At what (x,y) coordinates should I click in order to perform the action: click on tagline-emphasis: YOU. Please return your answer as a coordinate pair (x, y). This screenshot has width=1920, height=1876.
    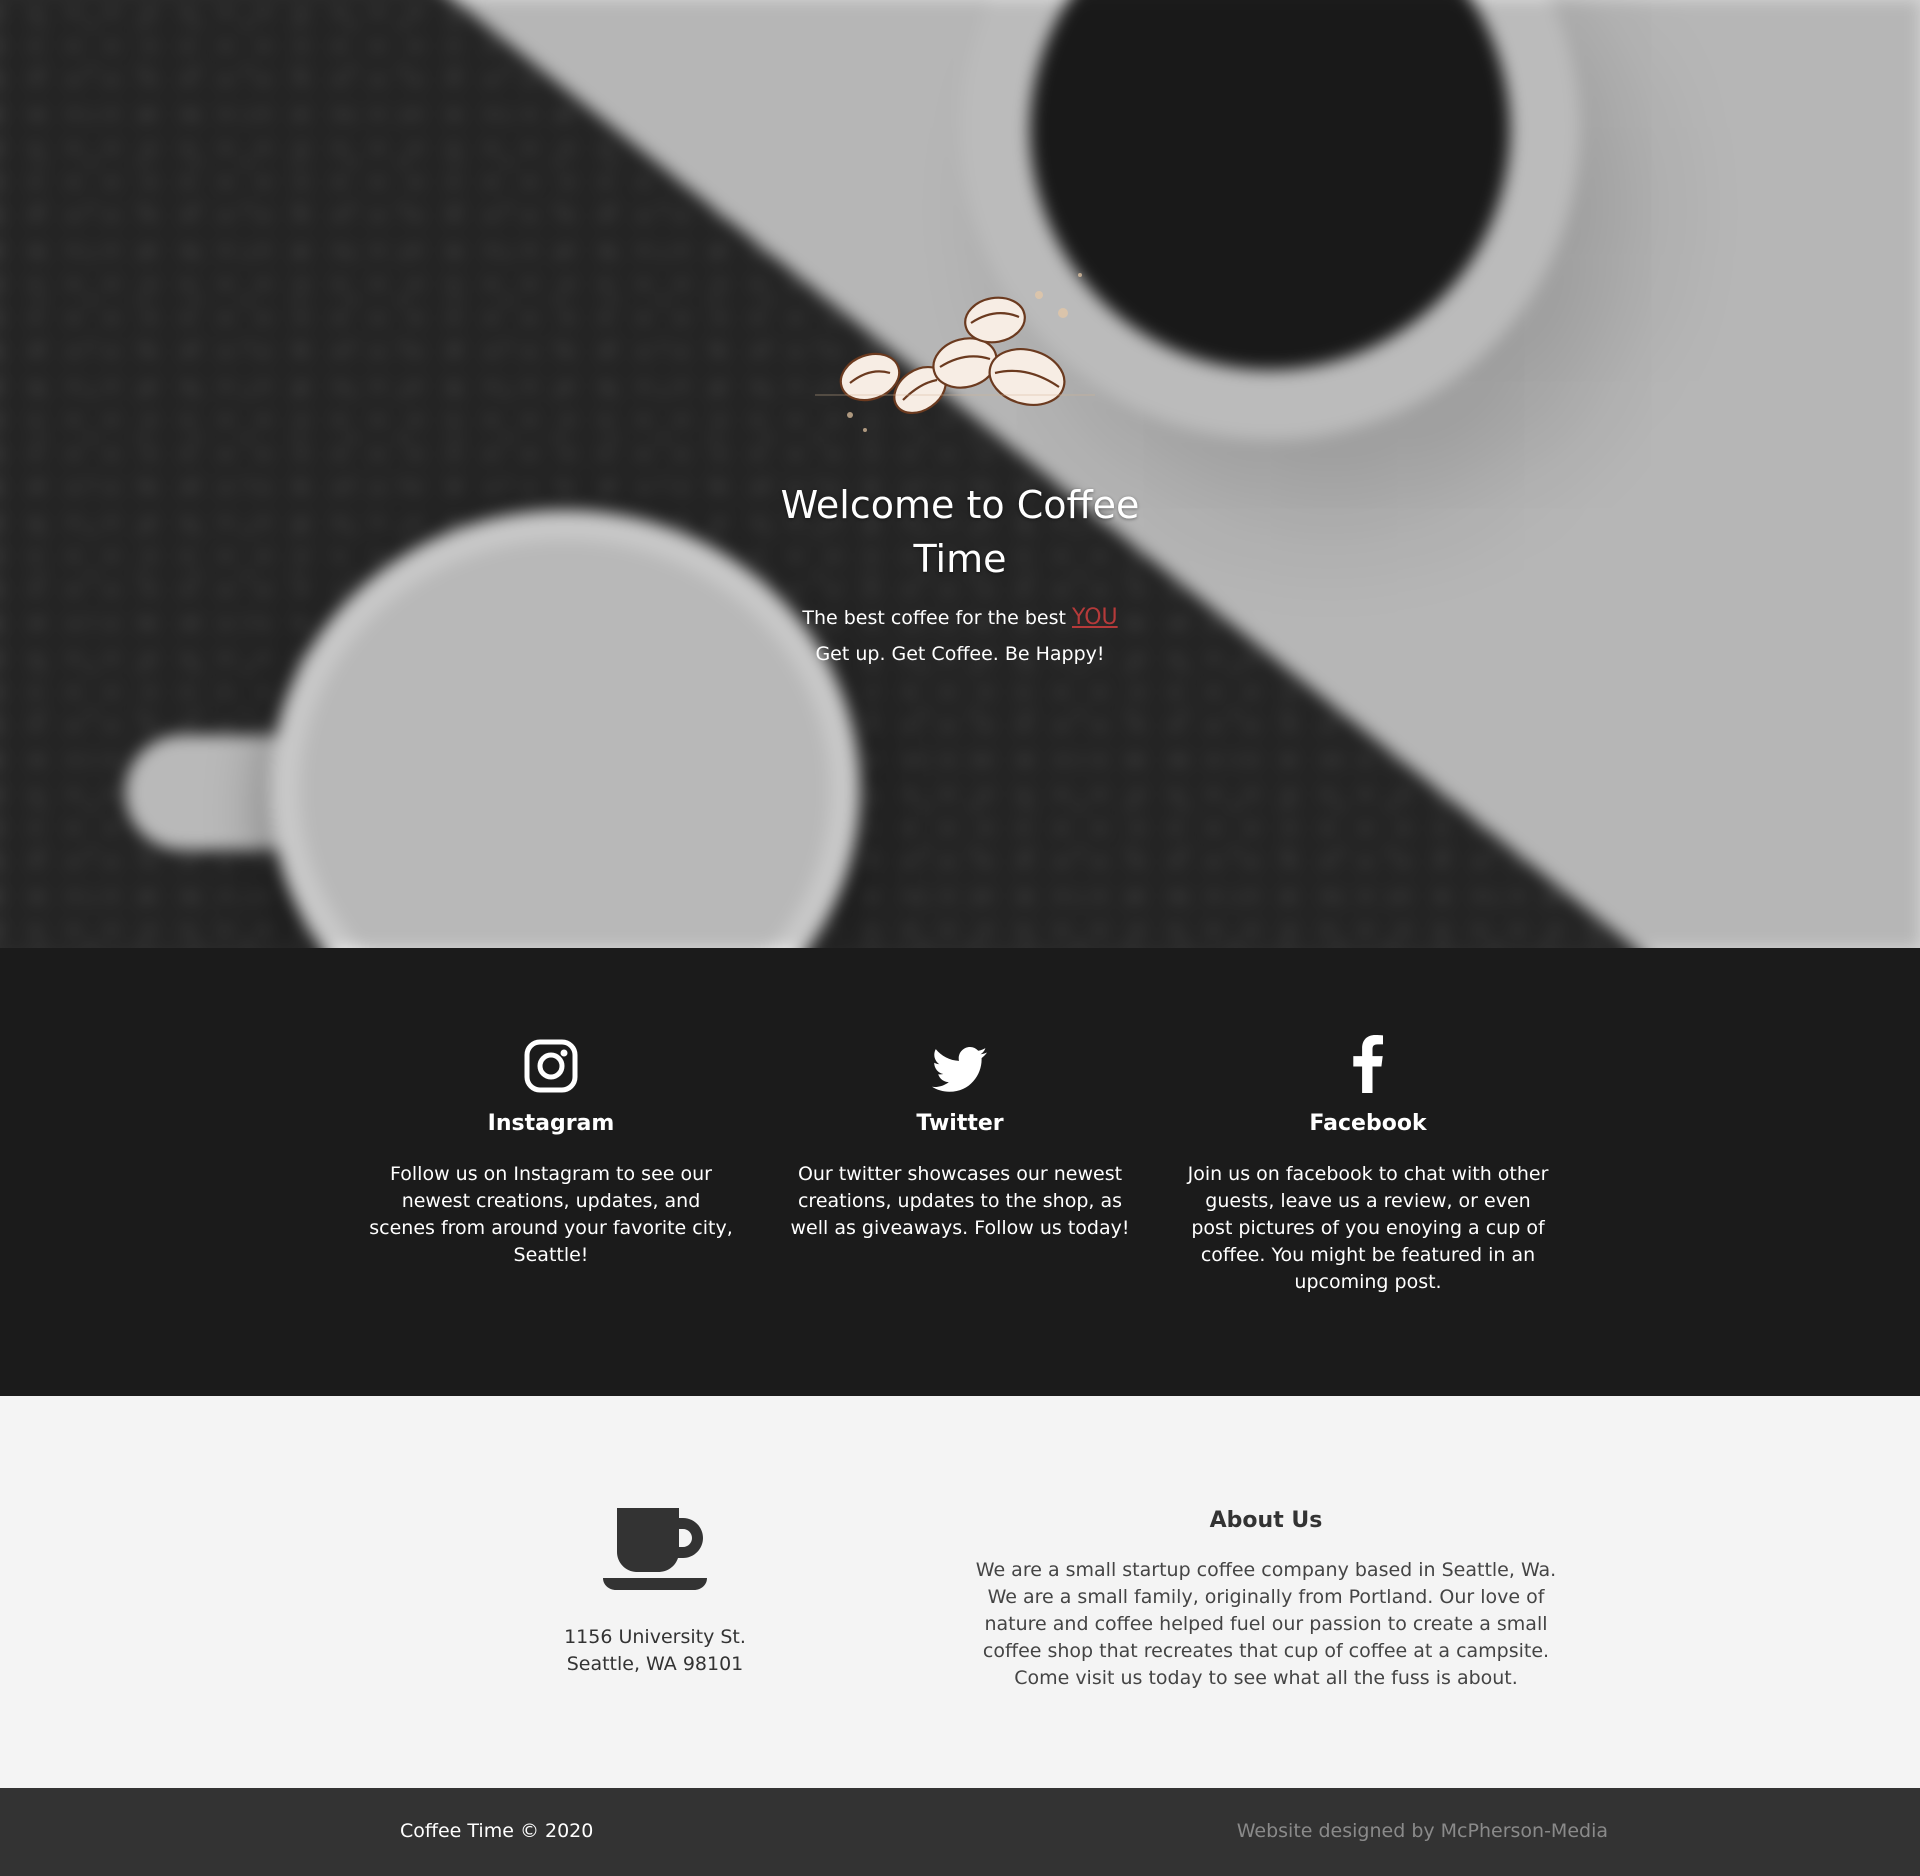
    Looking at the image, I should click on (1094, 617).